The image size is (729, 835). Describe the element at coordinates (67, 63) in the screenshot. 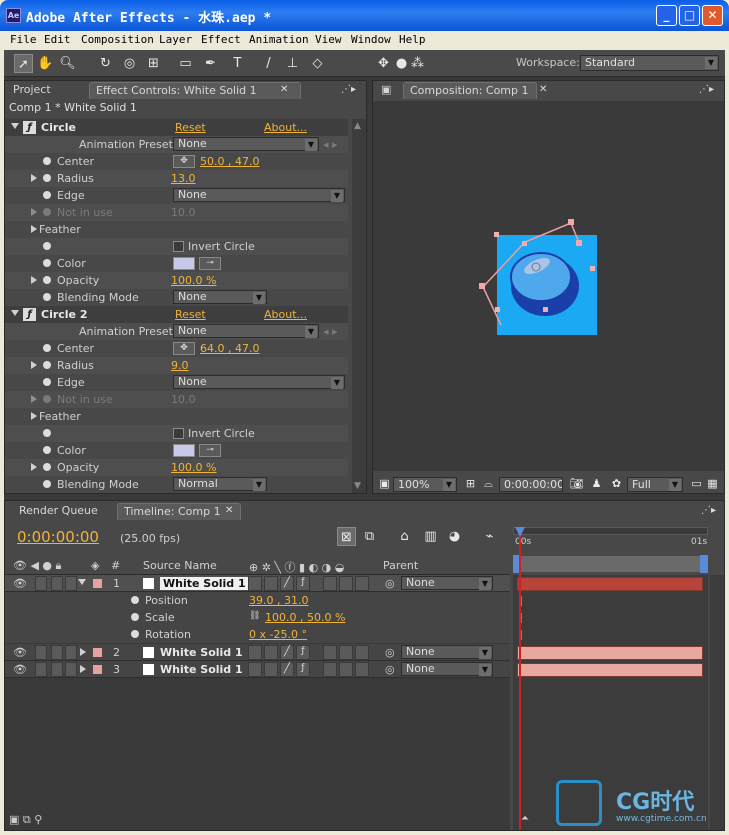

I see `zoom-tool-icon: 🔍︎` at that location.